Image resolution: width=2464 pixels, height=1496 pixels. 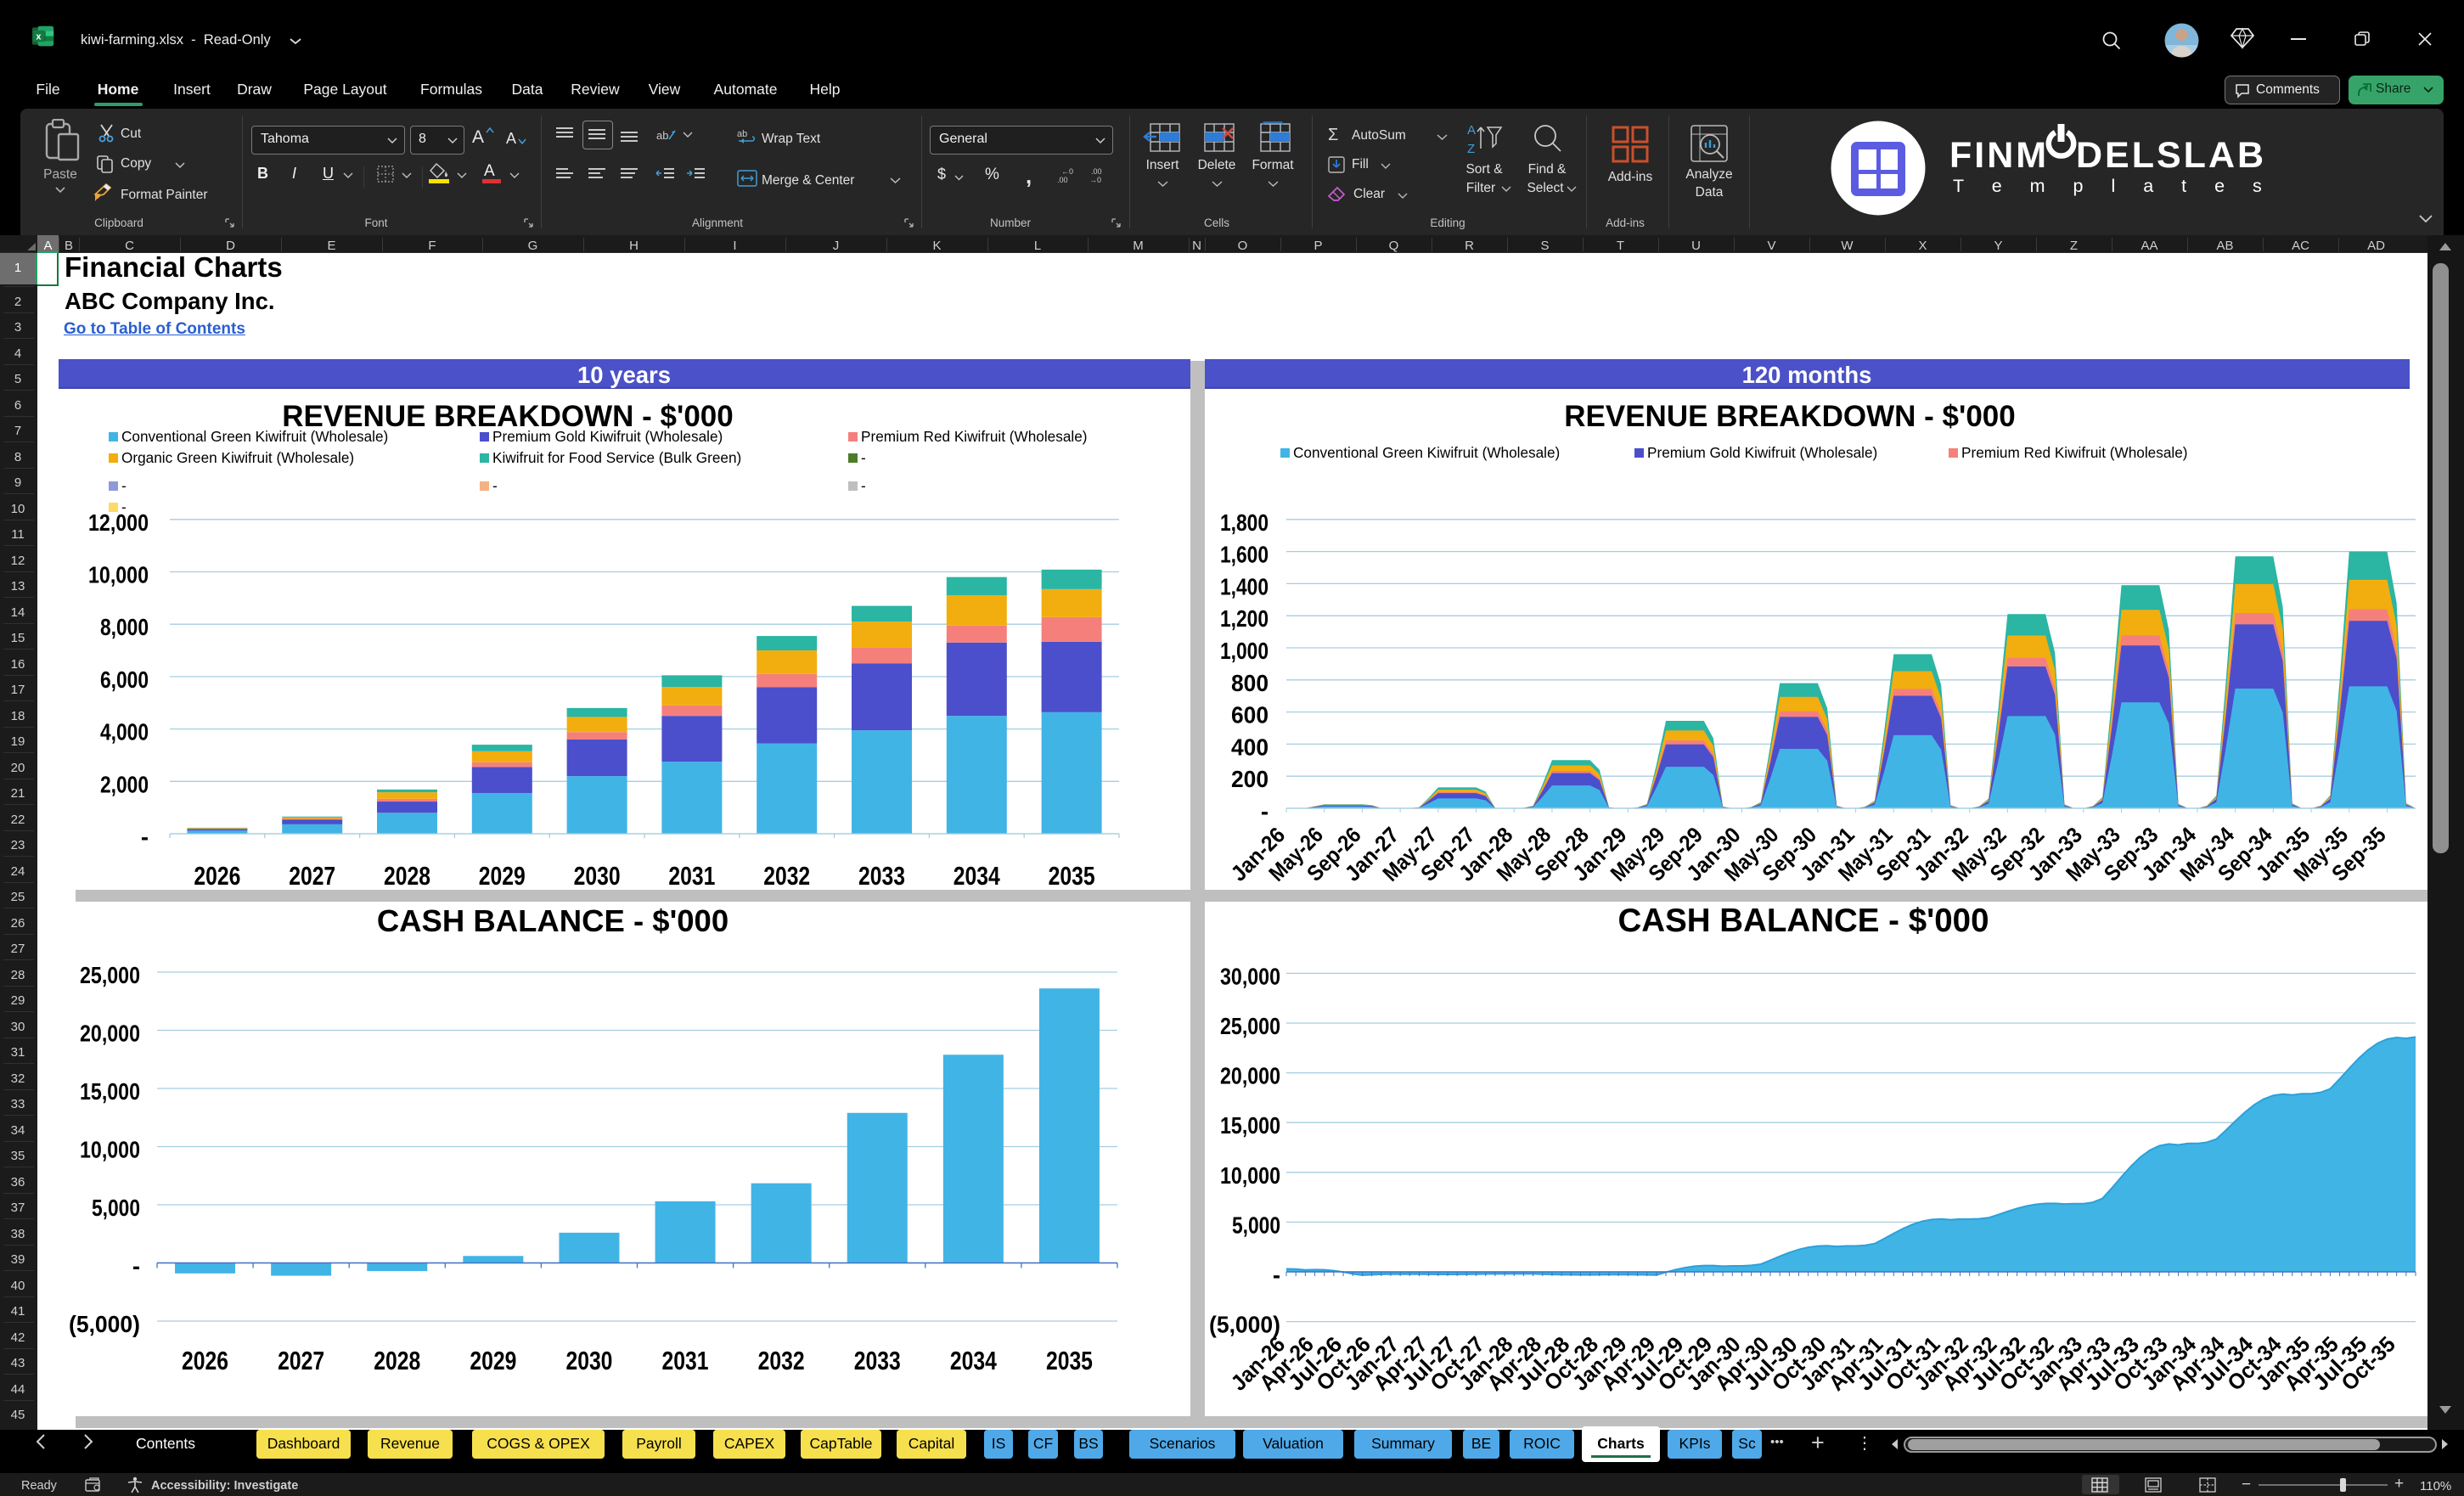 I want to click on svg-text: 4,000, so click(x=124, y=732).